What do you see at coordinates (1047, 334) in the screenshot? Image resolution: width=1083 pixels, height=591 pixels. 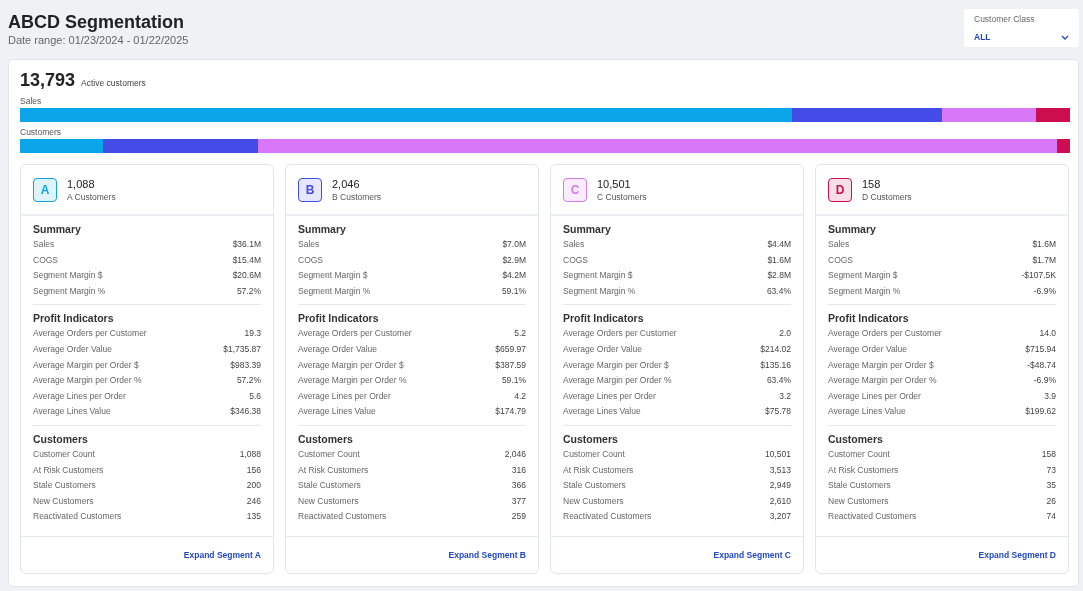 I see `metric-value: 14.0` at bounding box center [1047, 334].